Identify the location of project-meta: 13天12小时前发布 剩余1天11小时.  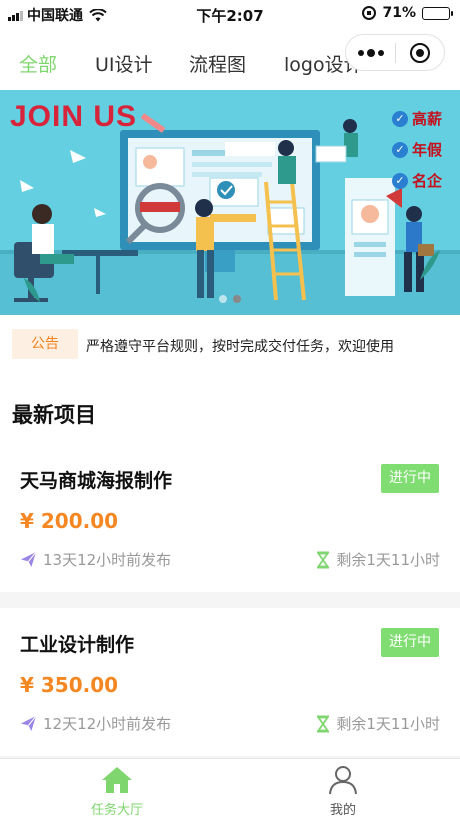
(230, 560).